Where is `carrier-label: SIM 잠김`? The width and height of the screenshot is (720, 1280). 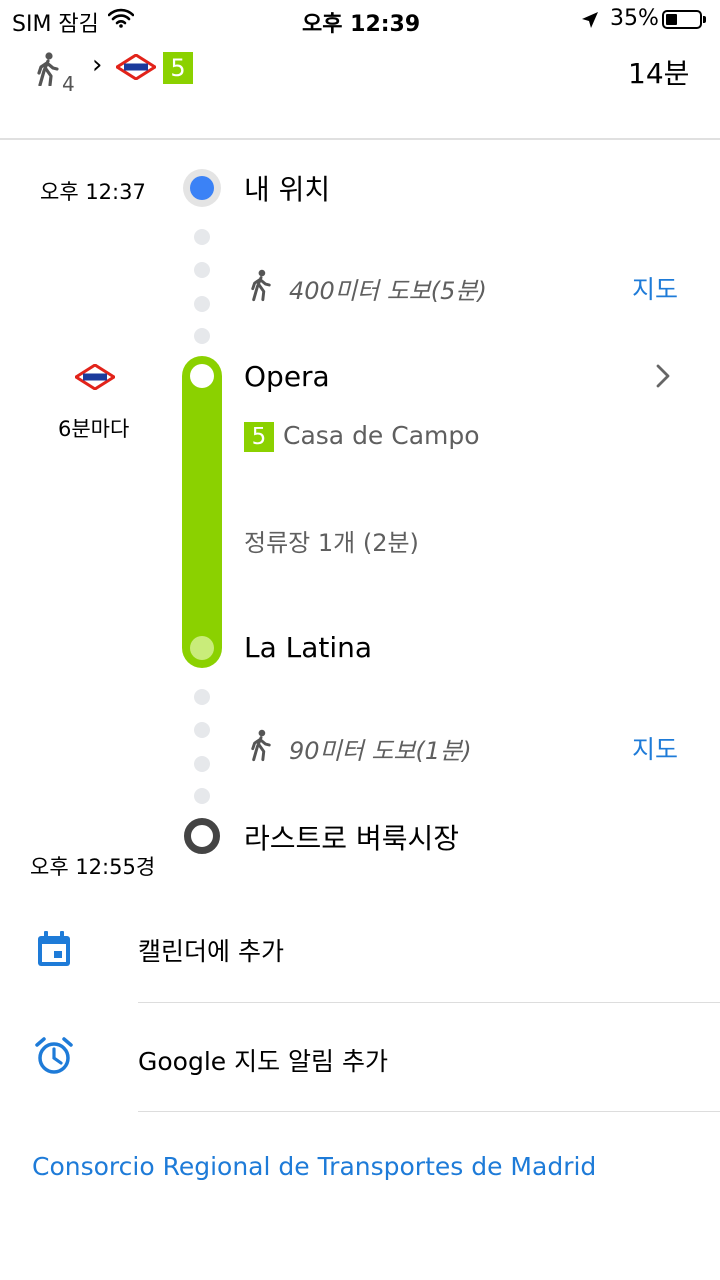
carrier-label: SIM 잠김 is located at coordinates (55, 24).